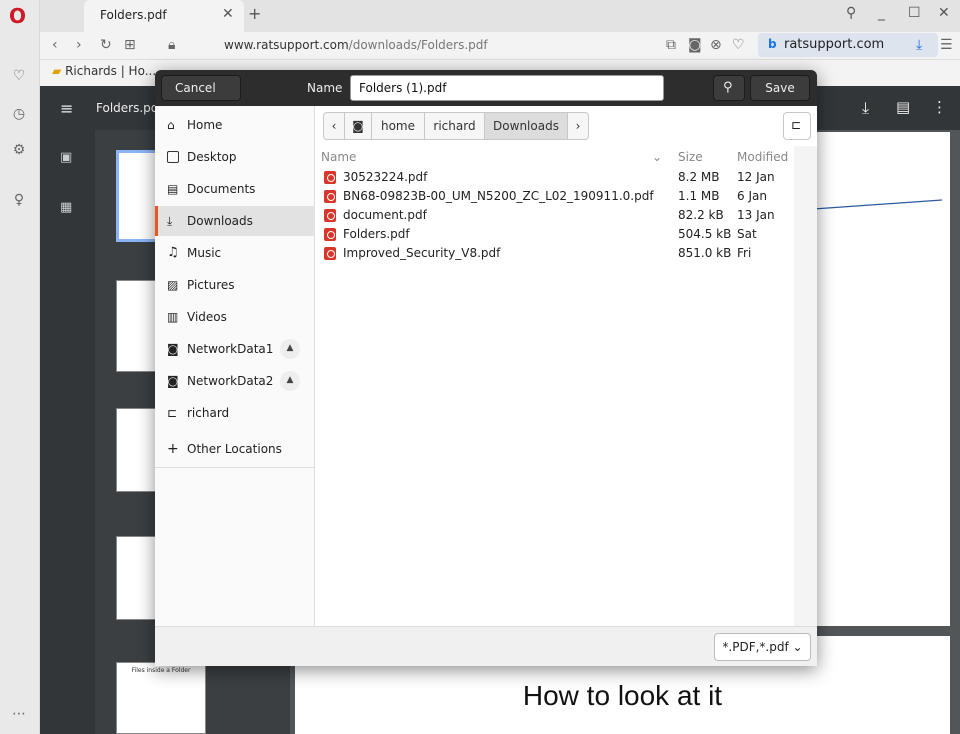 Image resolution: width=960 pixels, height=734 pixels. Describe the element at coordinates (235, 381) in the screenshot. I see `place-networkdata2: ◙ NetworkData2 ▲` at that location.